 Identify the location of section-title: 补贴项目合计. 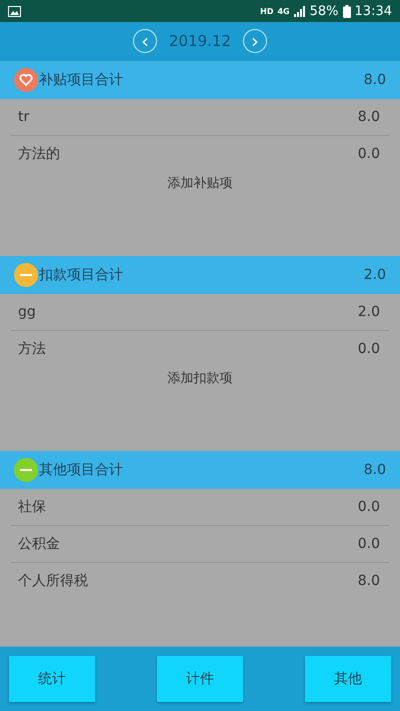
(81, 79).